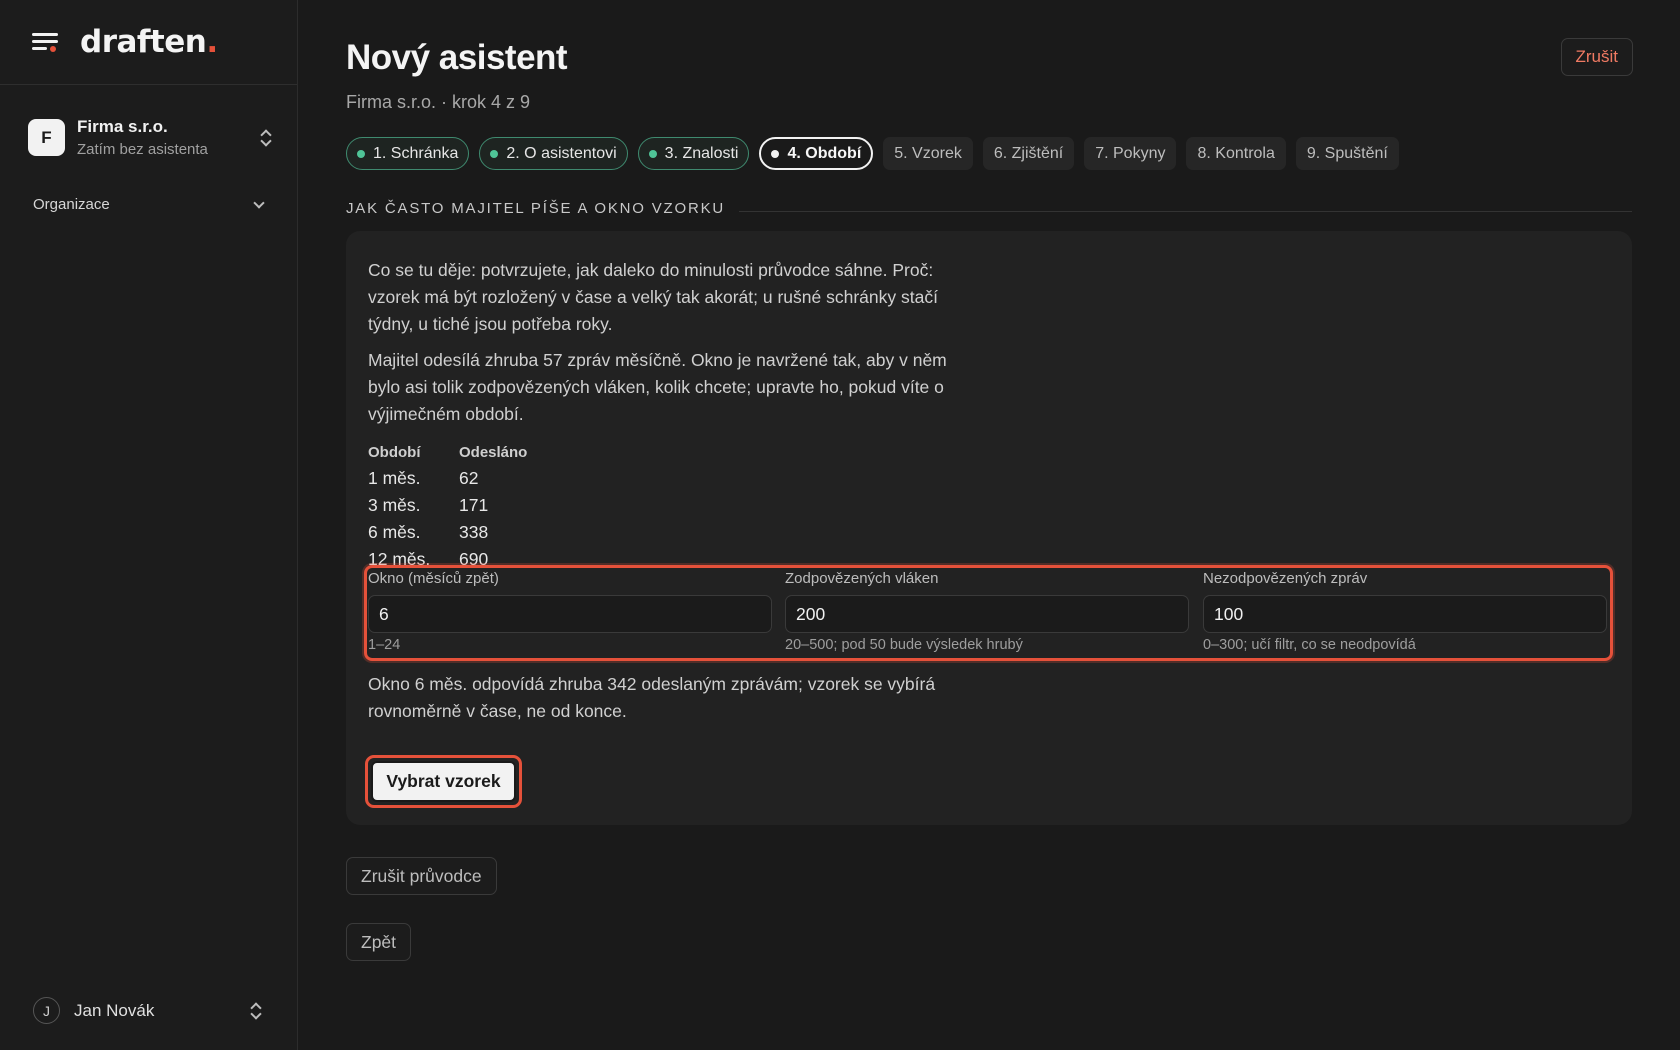 This screenshot has height=1050, width=1680. What do you see at coordinates (862, 578) in the screenshot?
I see `answered-field-label: Zodpovězených vláken` at bounding box center [862, 578].